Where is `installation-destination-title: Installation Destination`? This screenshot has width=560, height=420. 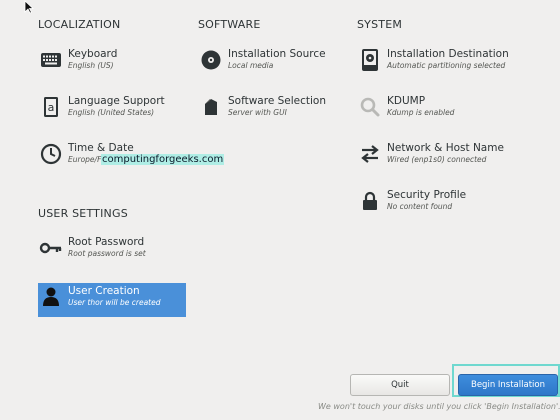
installation-destination-title: Installation Destination is located at coordinates (448, 54).